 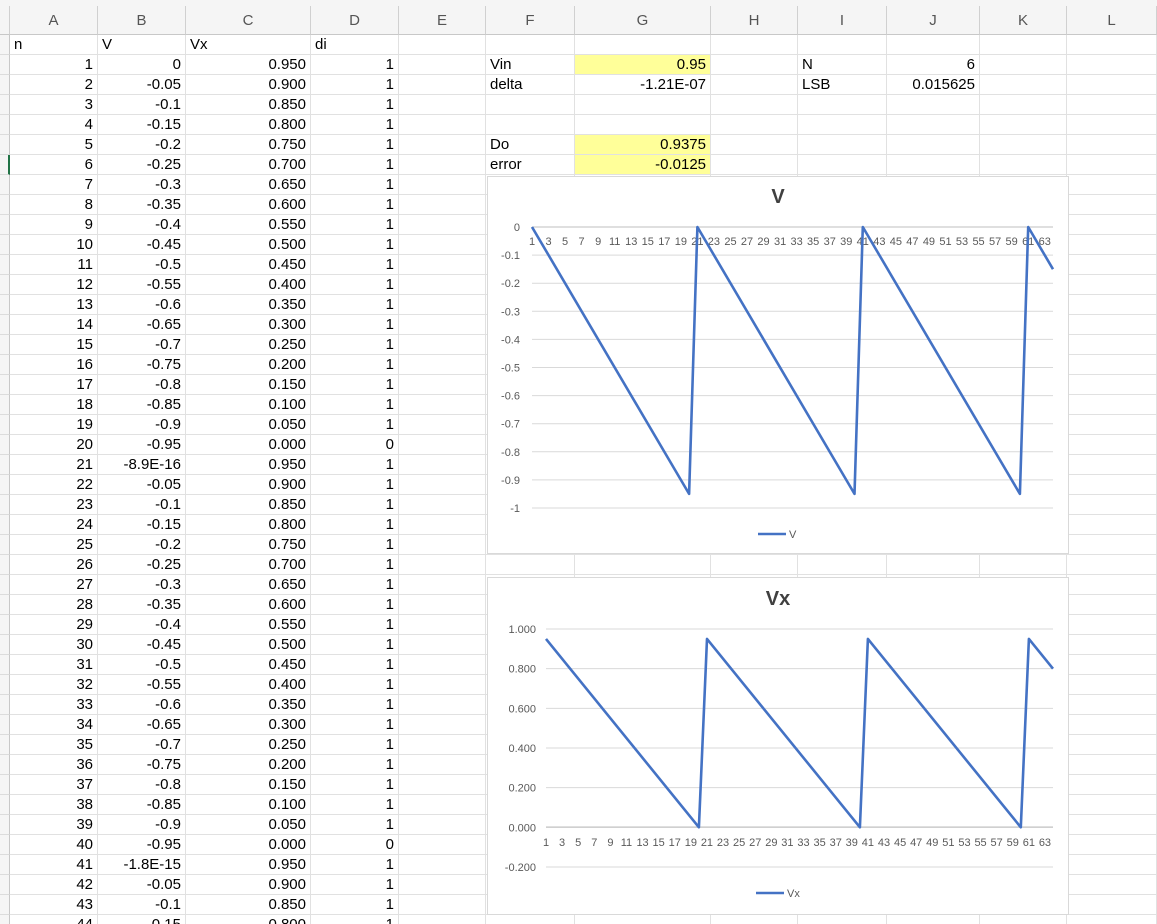 What do you see at coordinates (54, 765) in the screenshot?
I see `table-cell: 36` at bounding box center [54, 765].